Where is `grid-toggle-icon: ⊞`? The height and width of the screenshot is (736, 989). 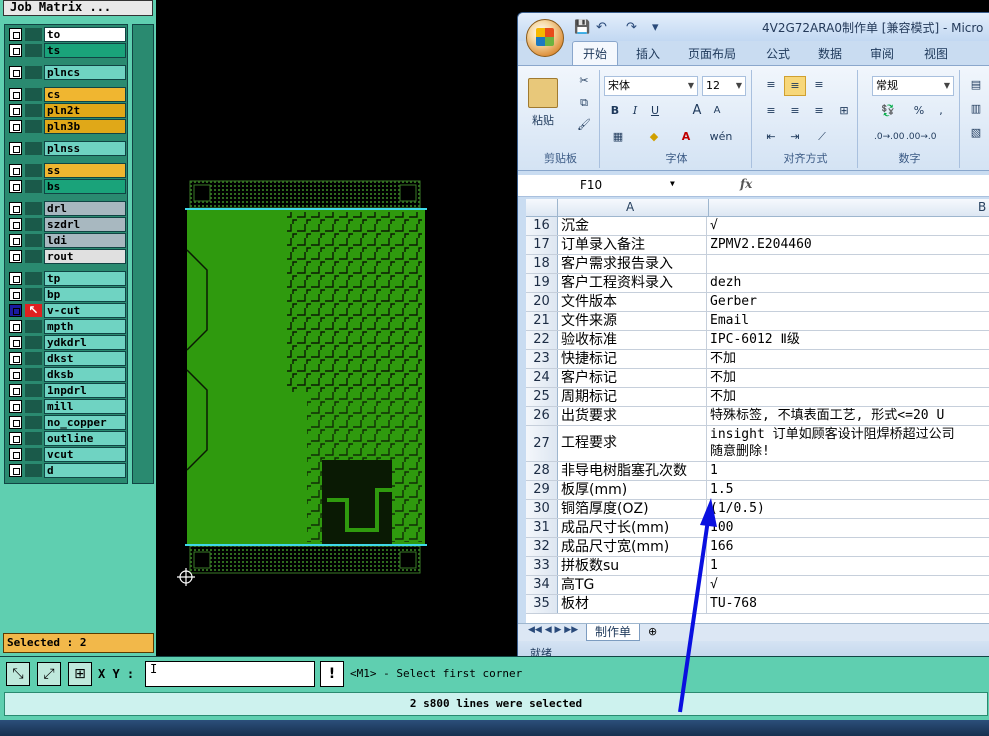 grid-toggle-icon: ⊞ is located at coordinates (80, 674).